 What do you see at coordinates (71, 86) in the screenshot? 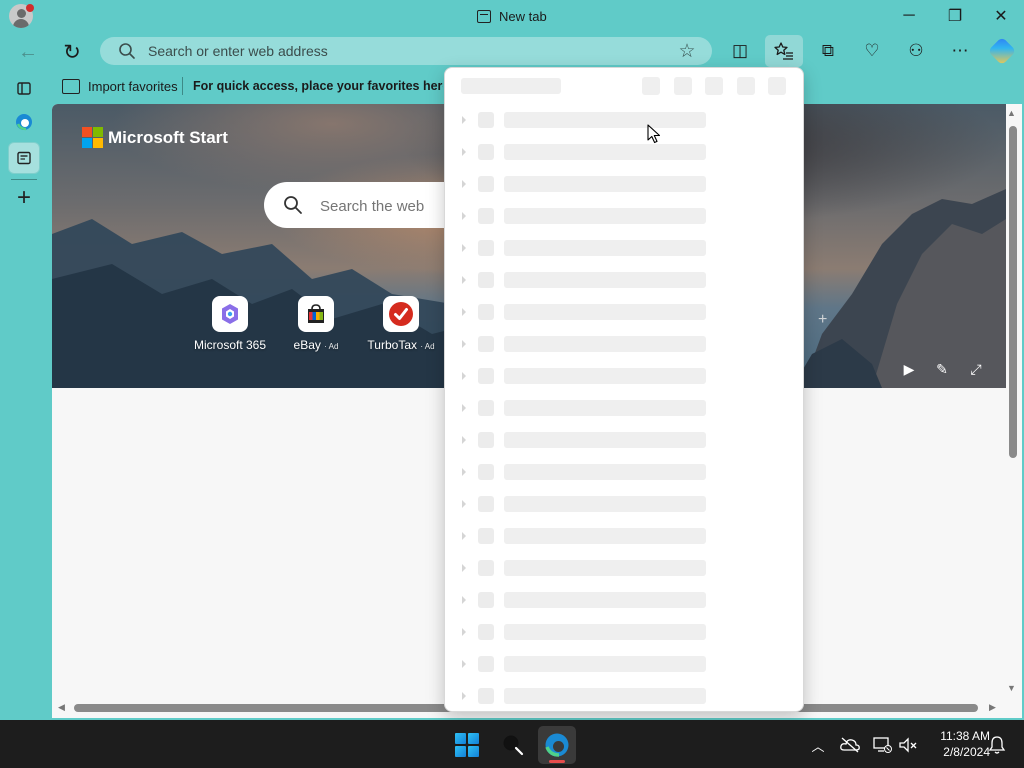
I see `import-icon` at bounding box center [71, 86].